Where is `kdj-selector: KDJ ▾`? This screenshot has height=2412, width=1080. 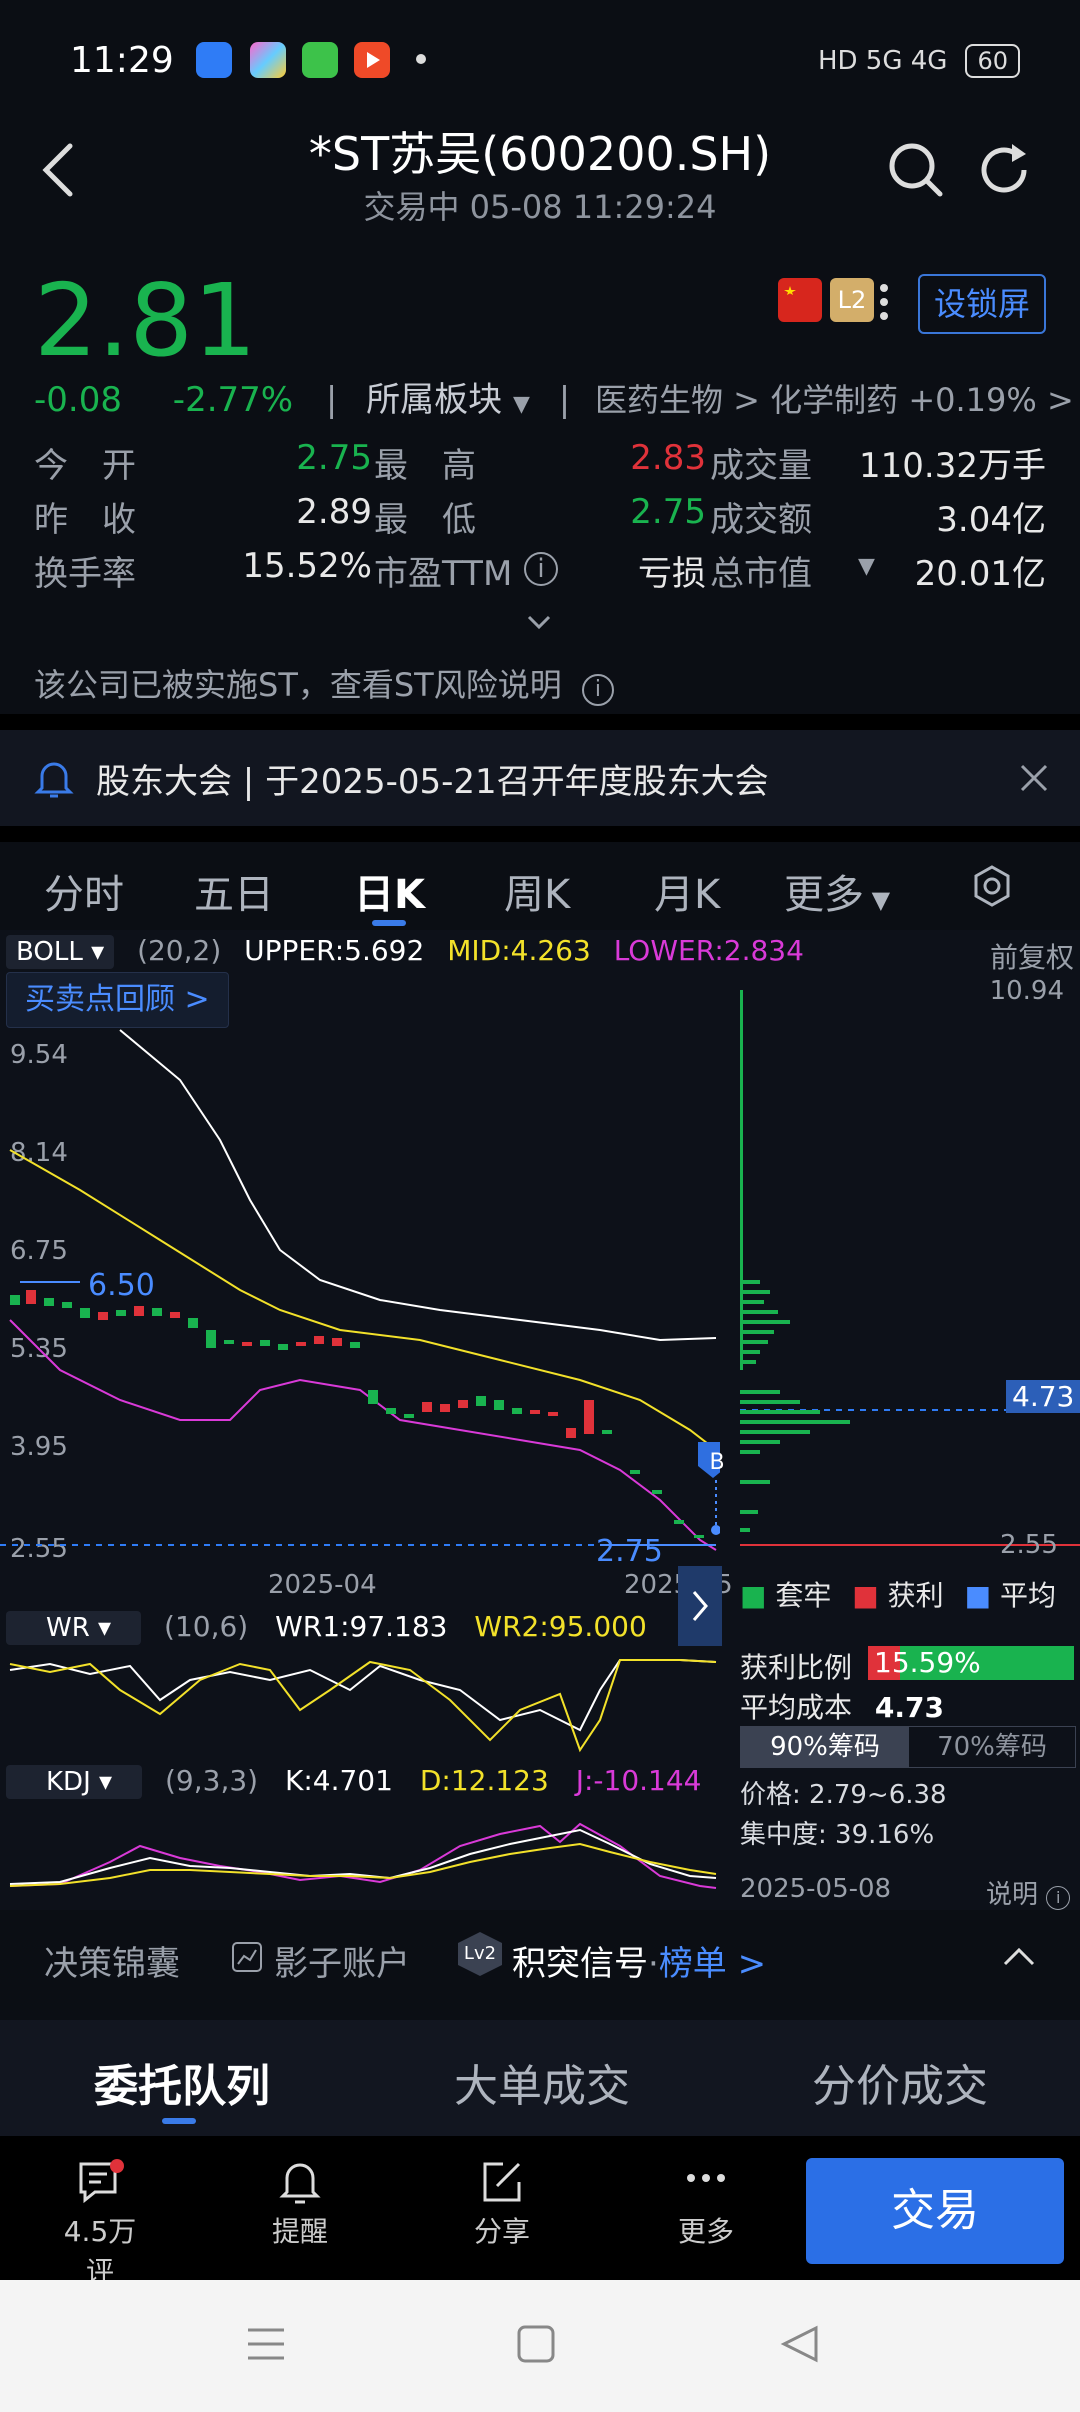 kdj-selector: KDJ ▾ is located at coordinates (74, 1782).